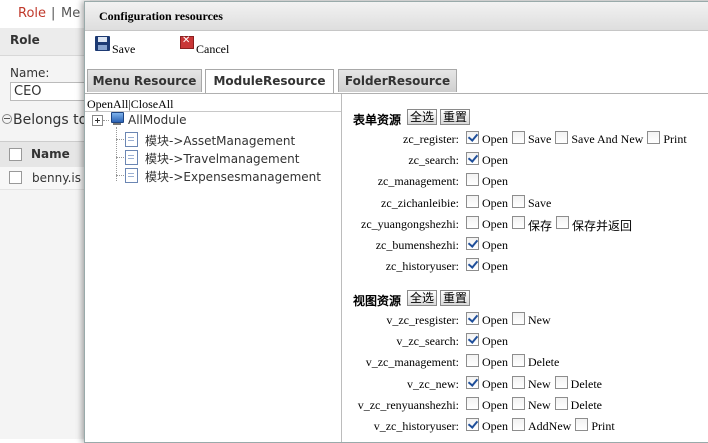 The width and height of the screenshot is (708, 443). What do you see at coordinates (487, 223) in the screenshot?
I see `option-zc_yuangongshezhi-0: Open` at bounding box center [487, 223].